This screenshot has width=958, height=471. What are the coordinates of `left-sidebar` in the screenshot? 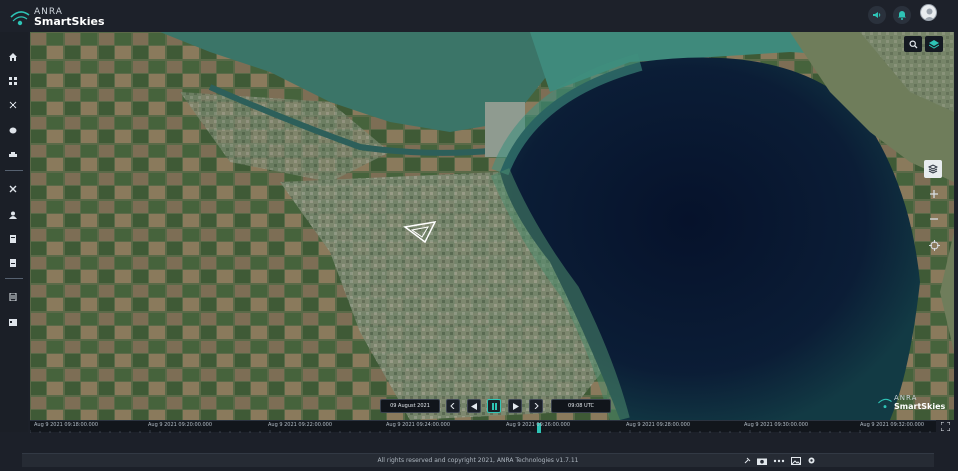 It's located at (14, 232).